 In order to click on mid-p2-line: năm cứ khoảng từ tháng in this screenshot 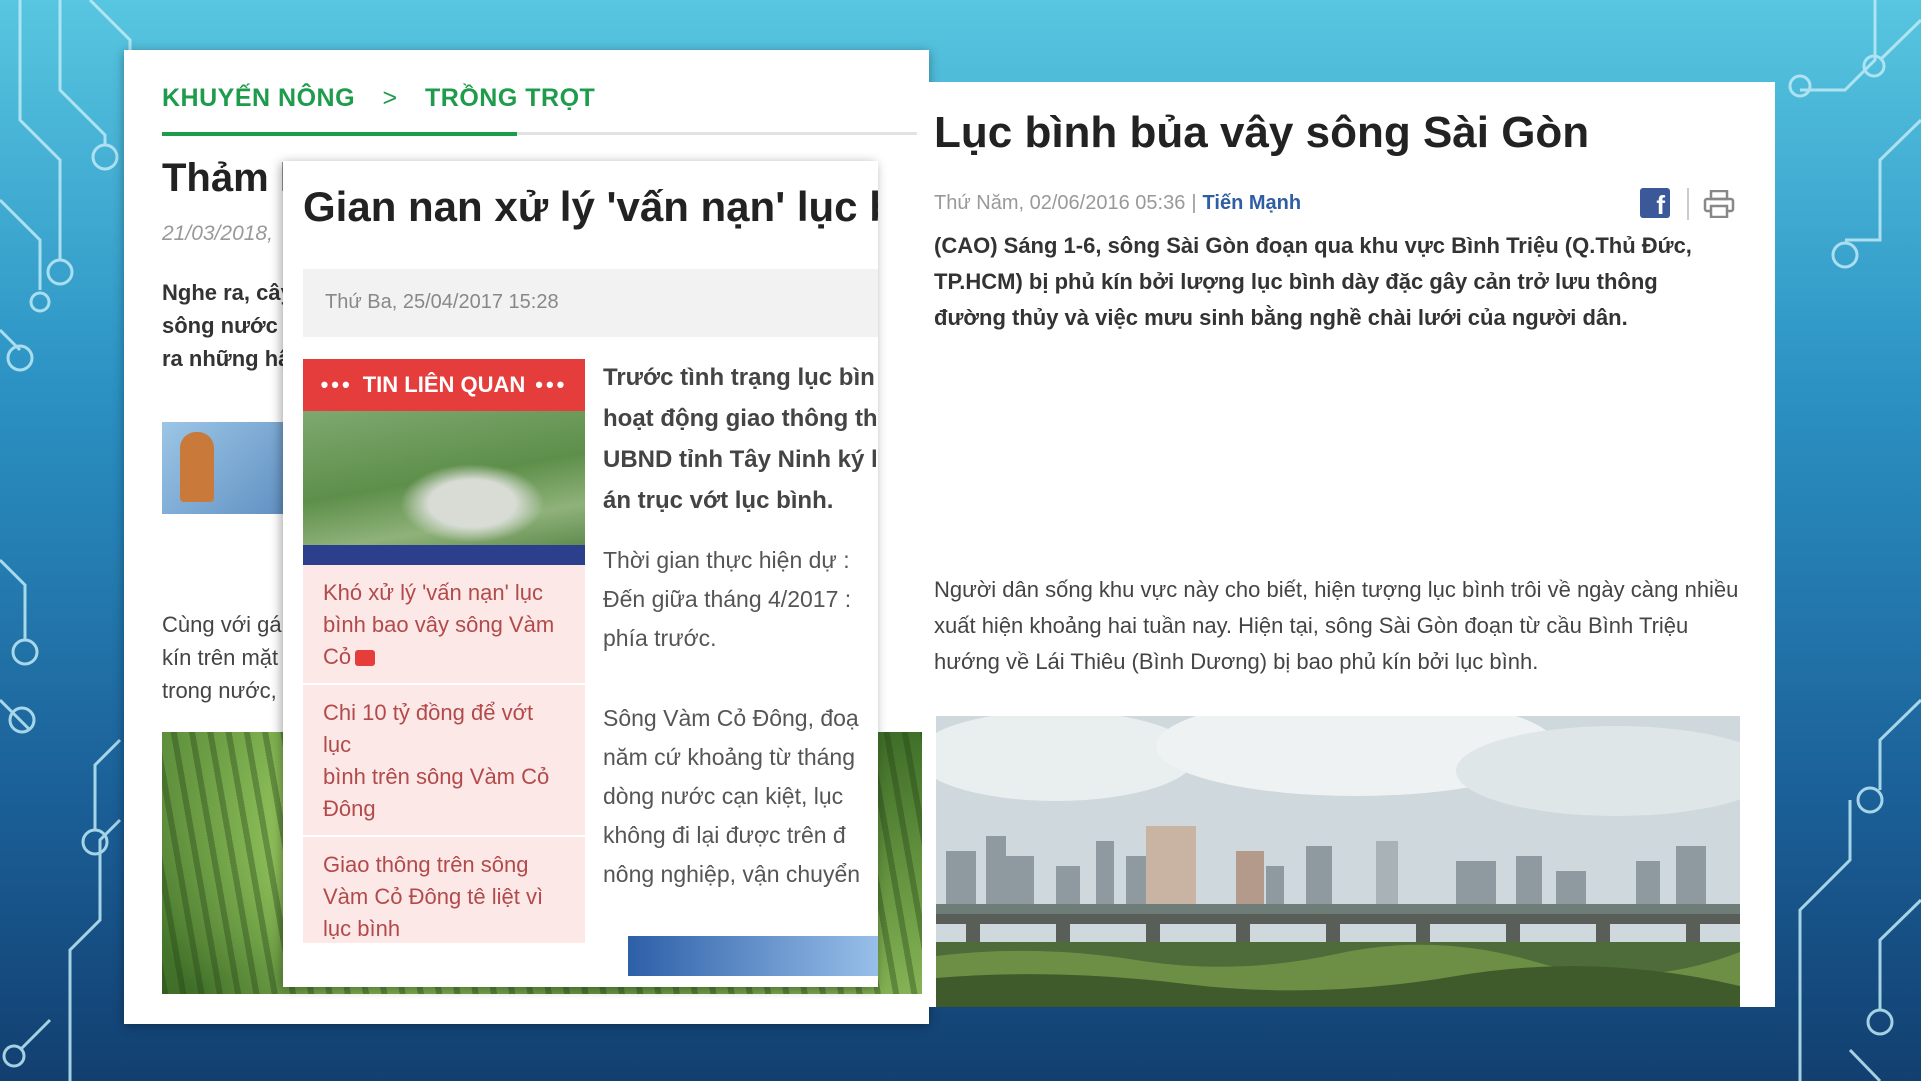, I will do `click(729, 757)`.